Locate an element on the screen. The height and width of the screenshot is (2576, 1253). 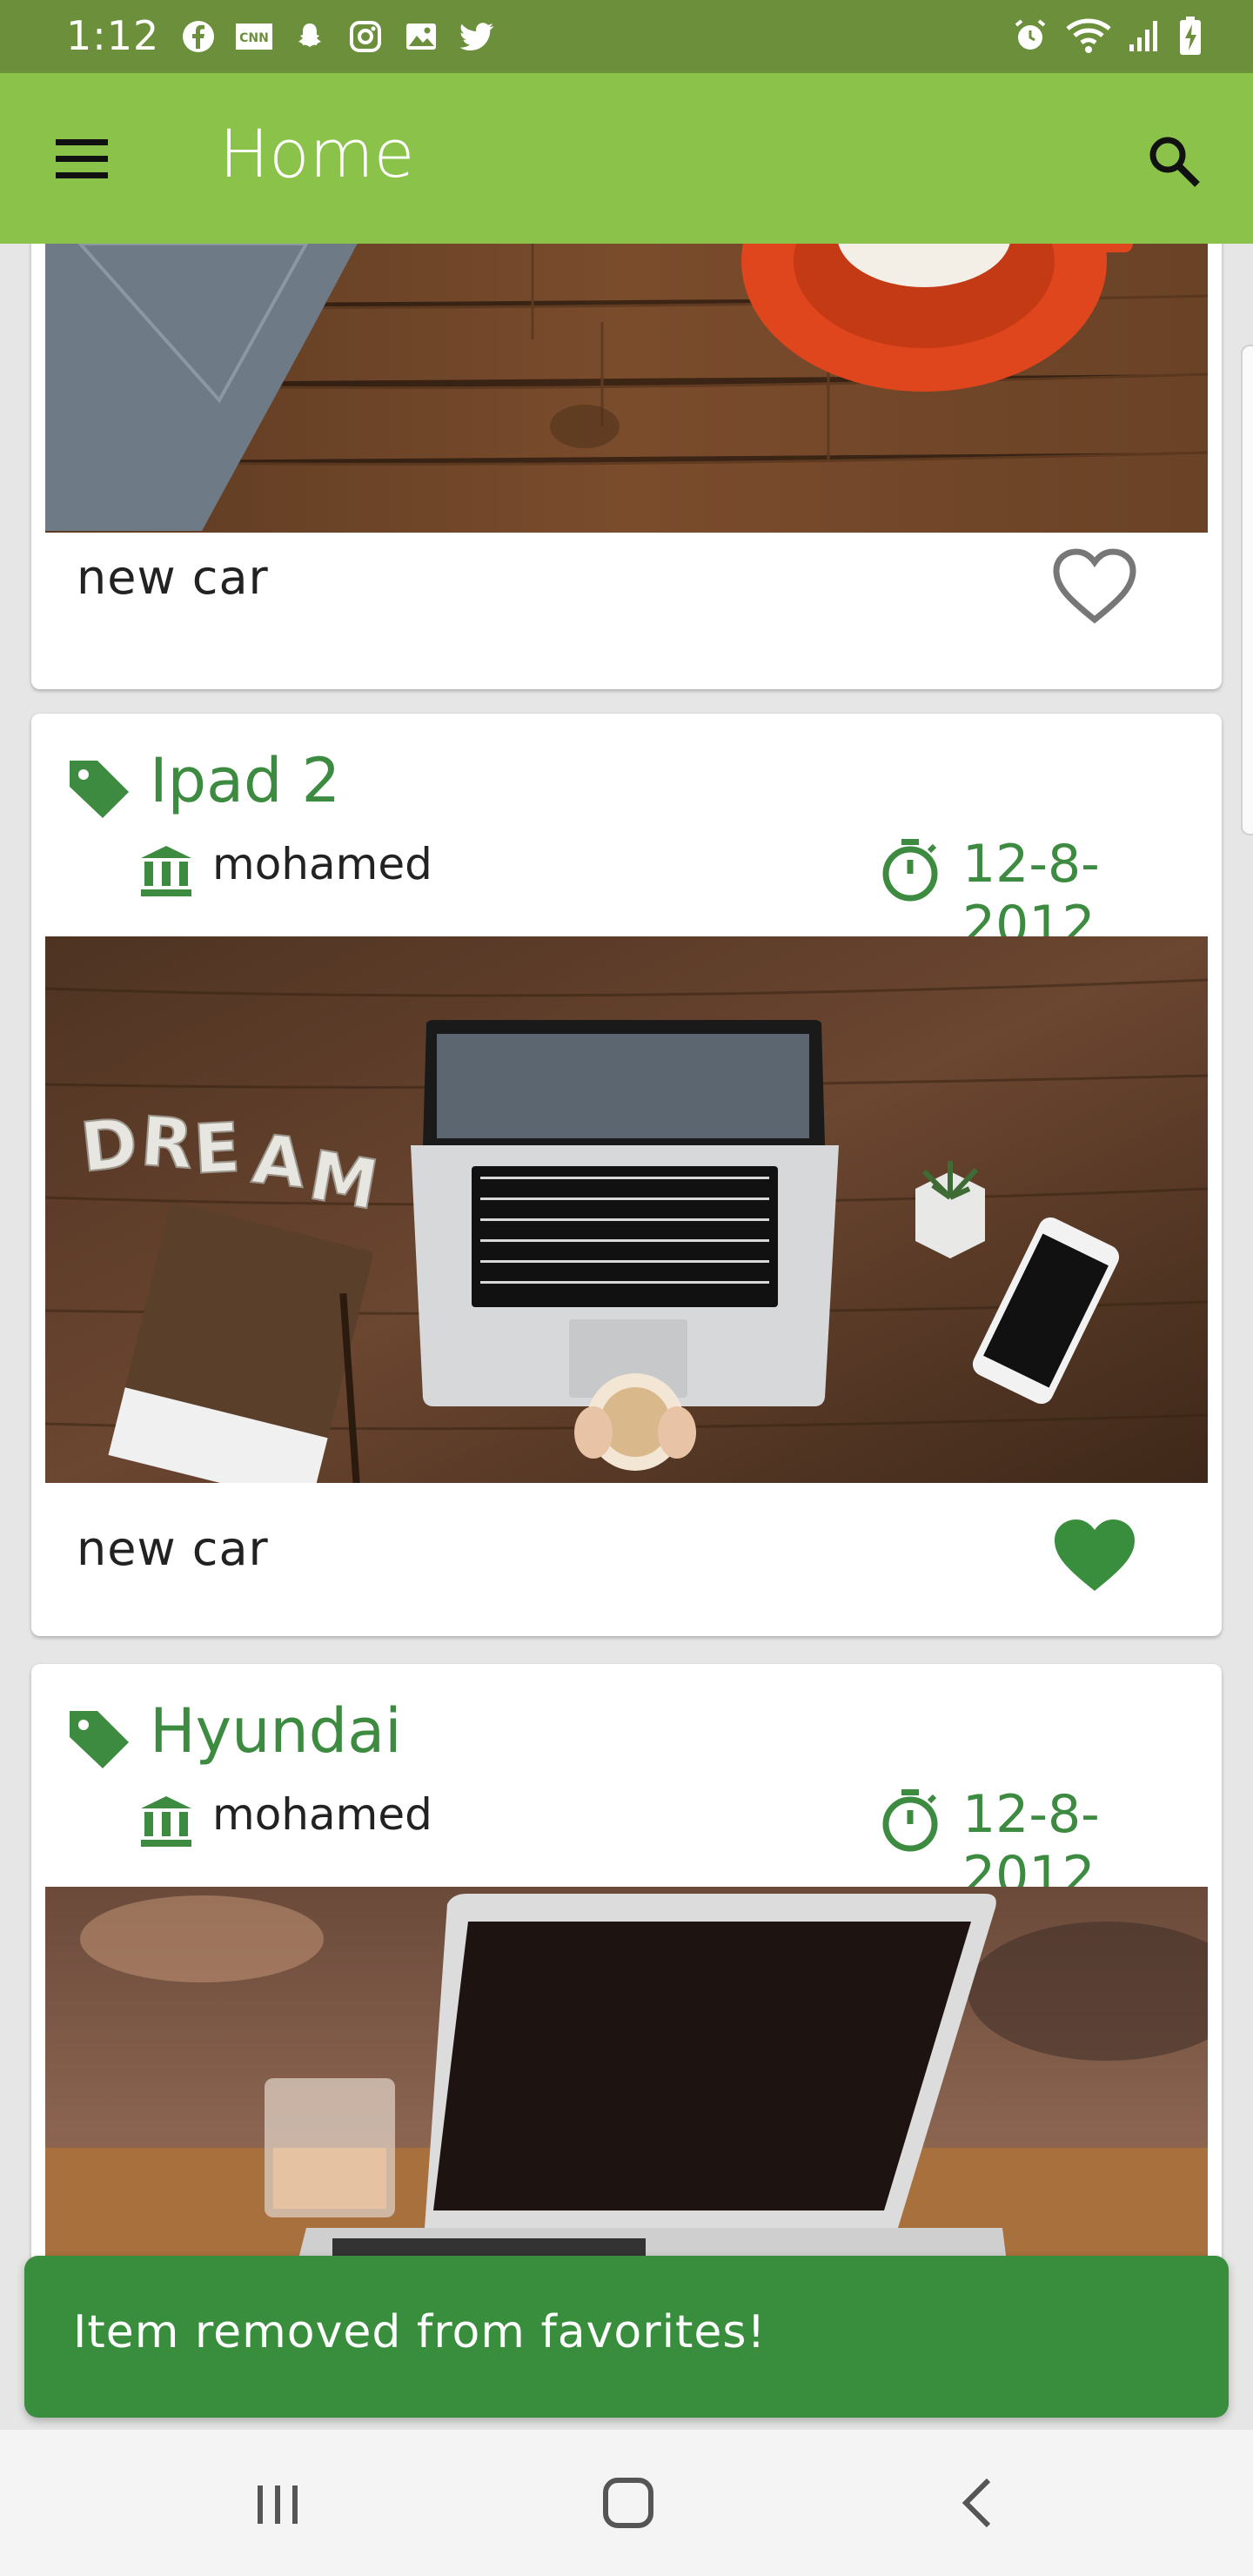
heart-outline-icon is located at coordinates (1094, 586).